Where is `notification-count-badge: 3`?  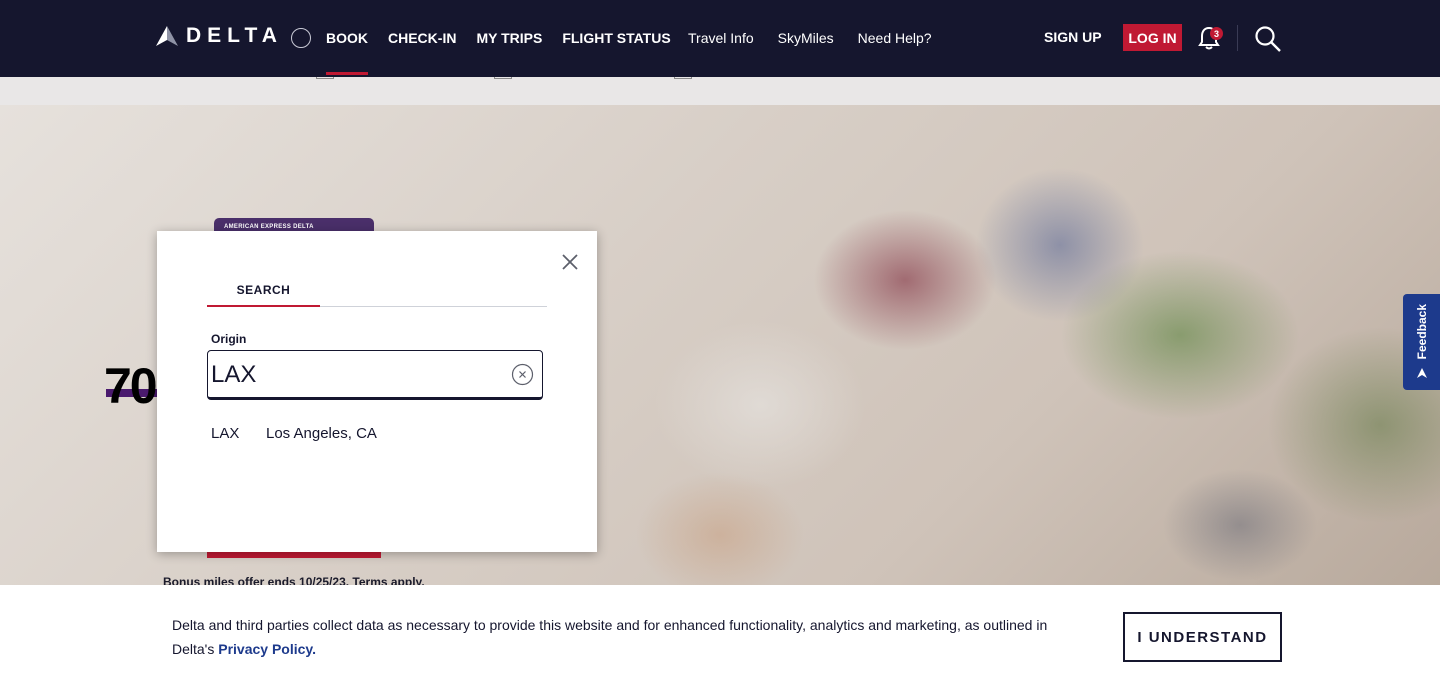 notification-count-badge: 3 is located at coordinates (1216, 33).